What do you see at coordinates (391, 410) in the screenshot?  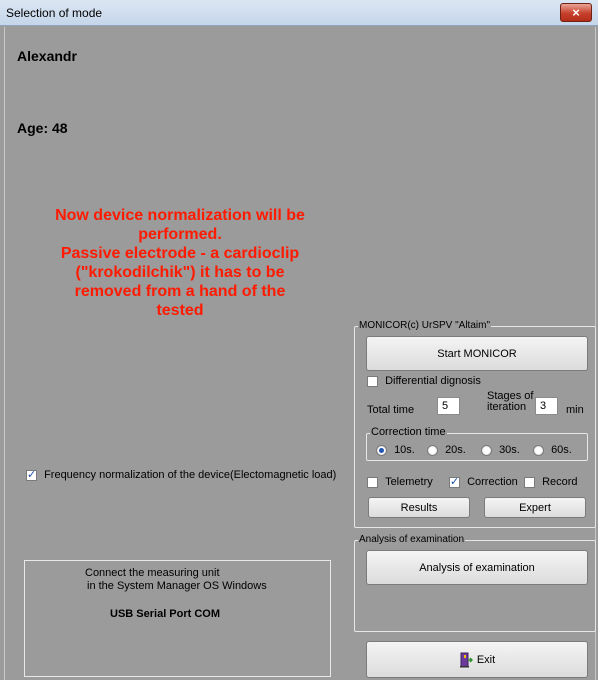 I see `total-time-label: Total time` at bounding box center [391, 410].